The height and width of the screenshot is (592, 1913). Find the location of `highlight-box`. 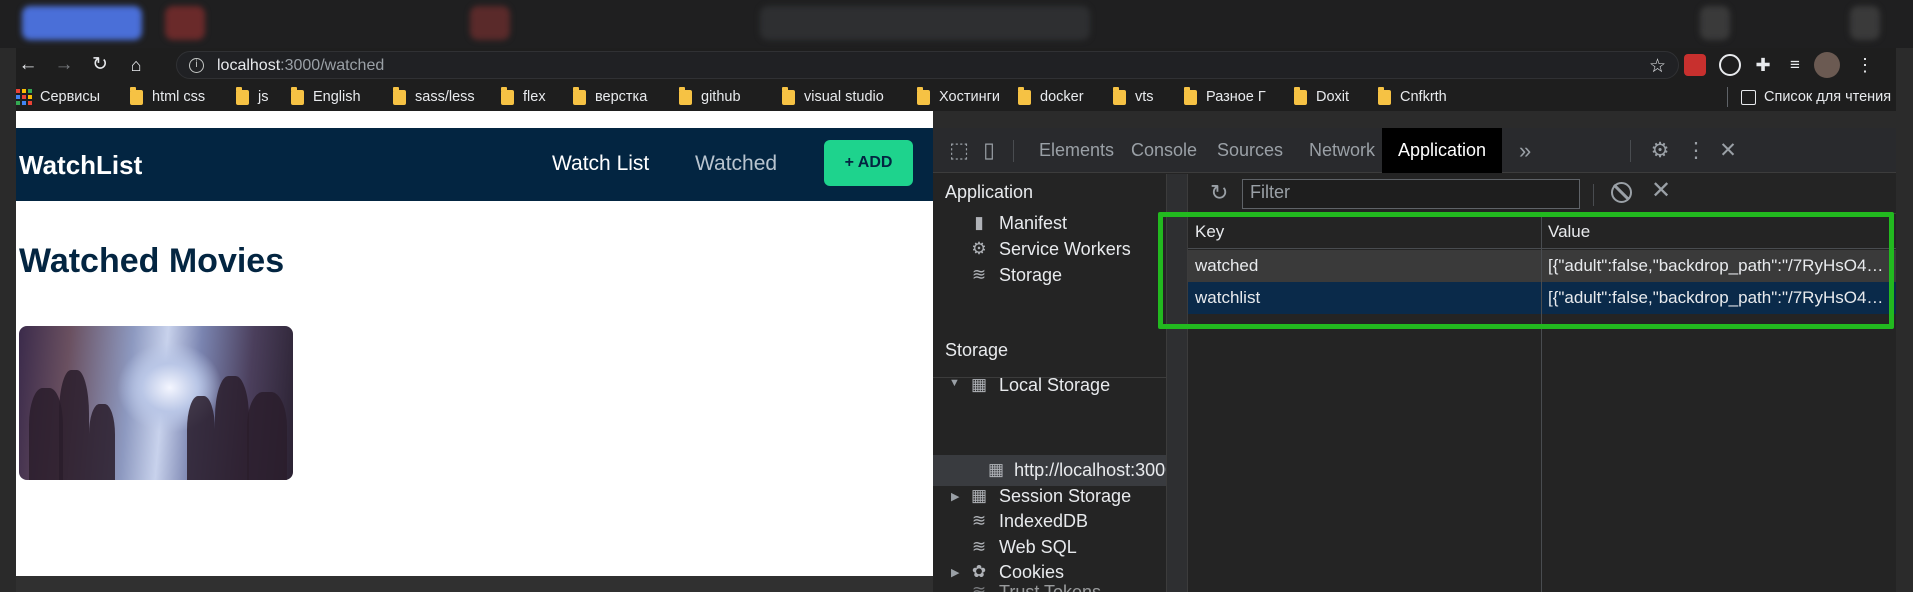

highlight-box is located at coordinates (1526, 270).